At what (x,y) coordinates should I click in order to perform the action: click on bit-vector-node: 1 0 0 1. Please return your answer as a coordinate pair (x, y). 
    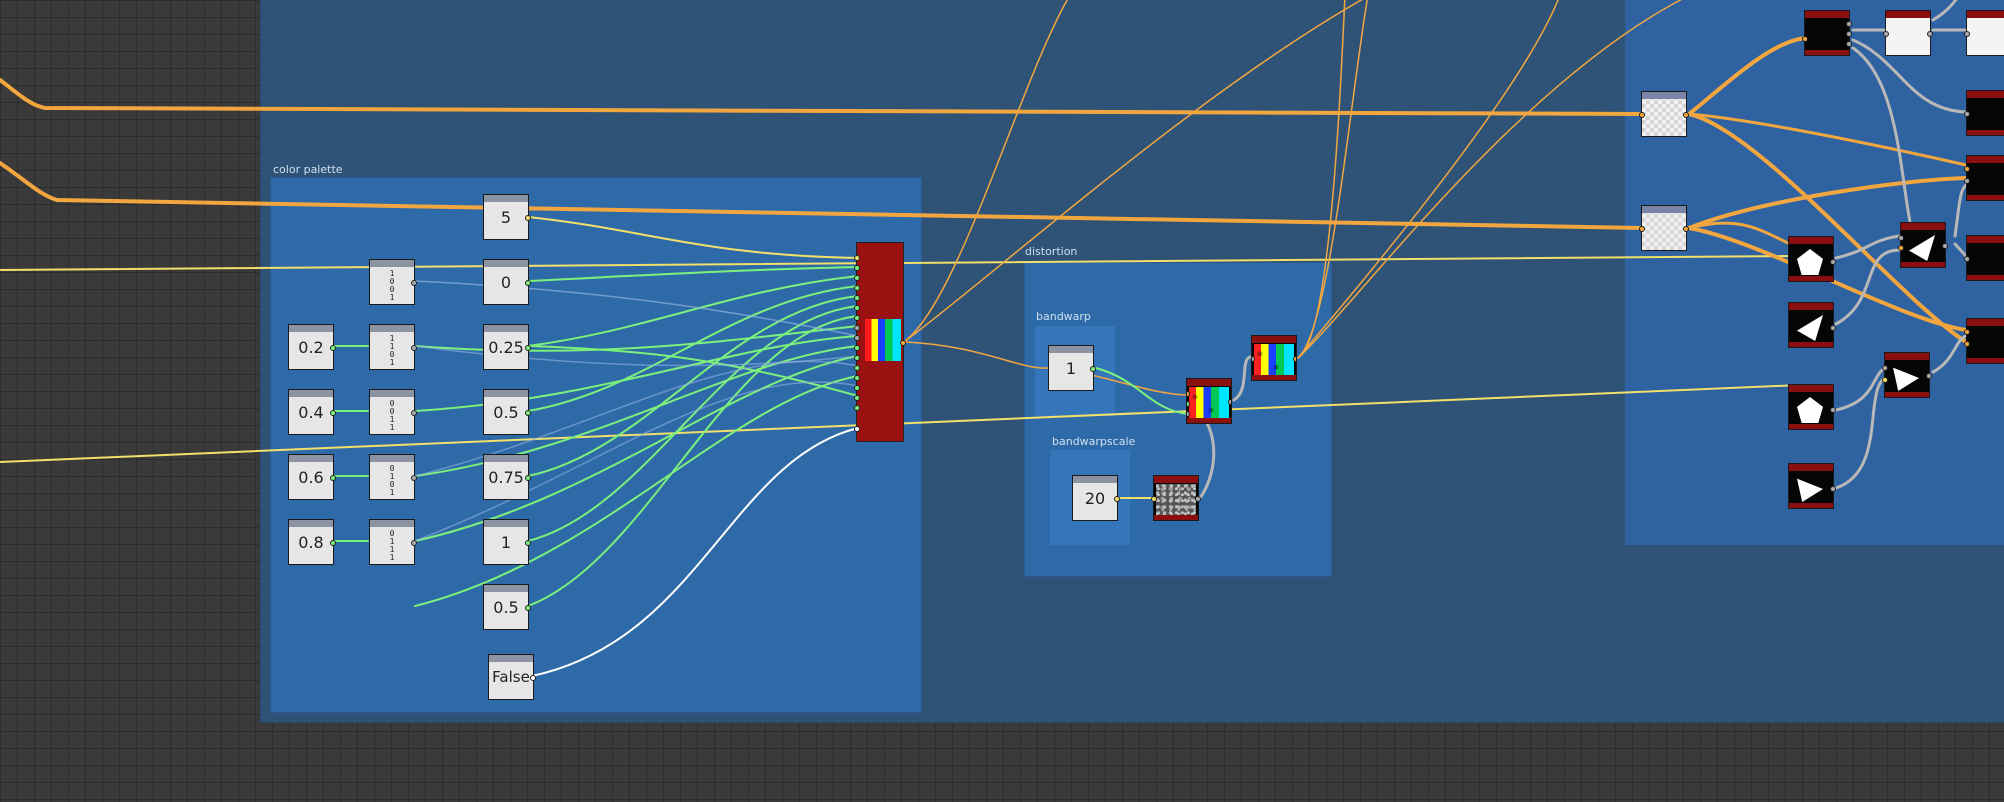
    Looking at the image, I should click on (393, 282).